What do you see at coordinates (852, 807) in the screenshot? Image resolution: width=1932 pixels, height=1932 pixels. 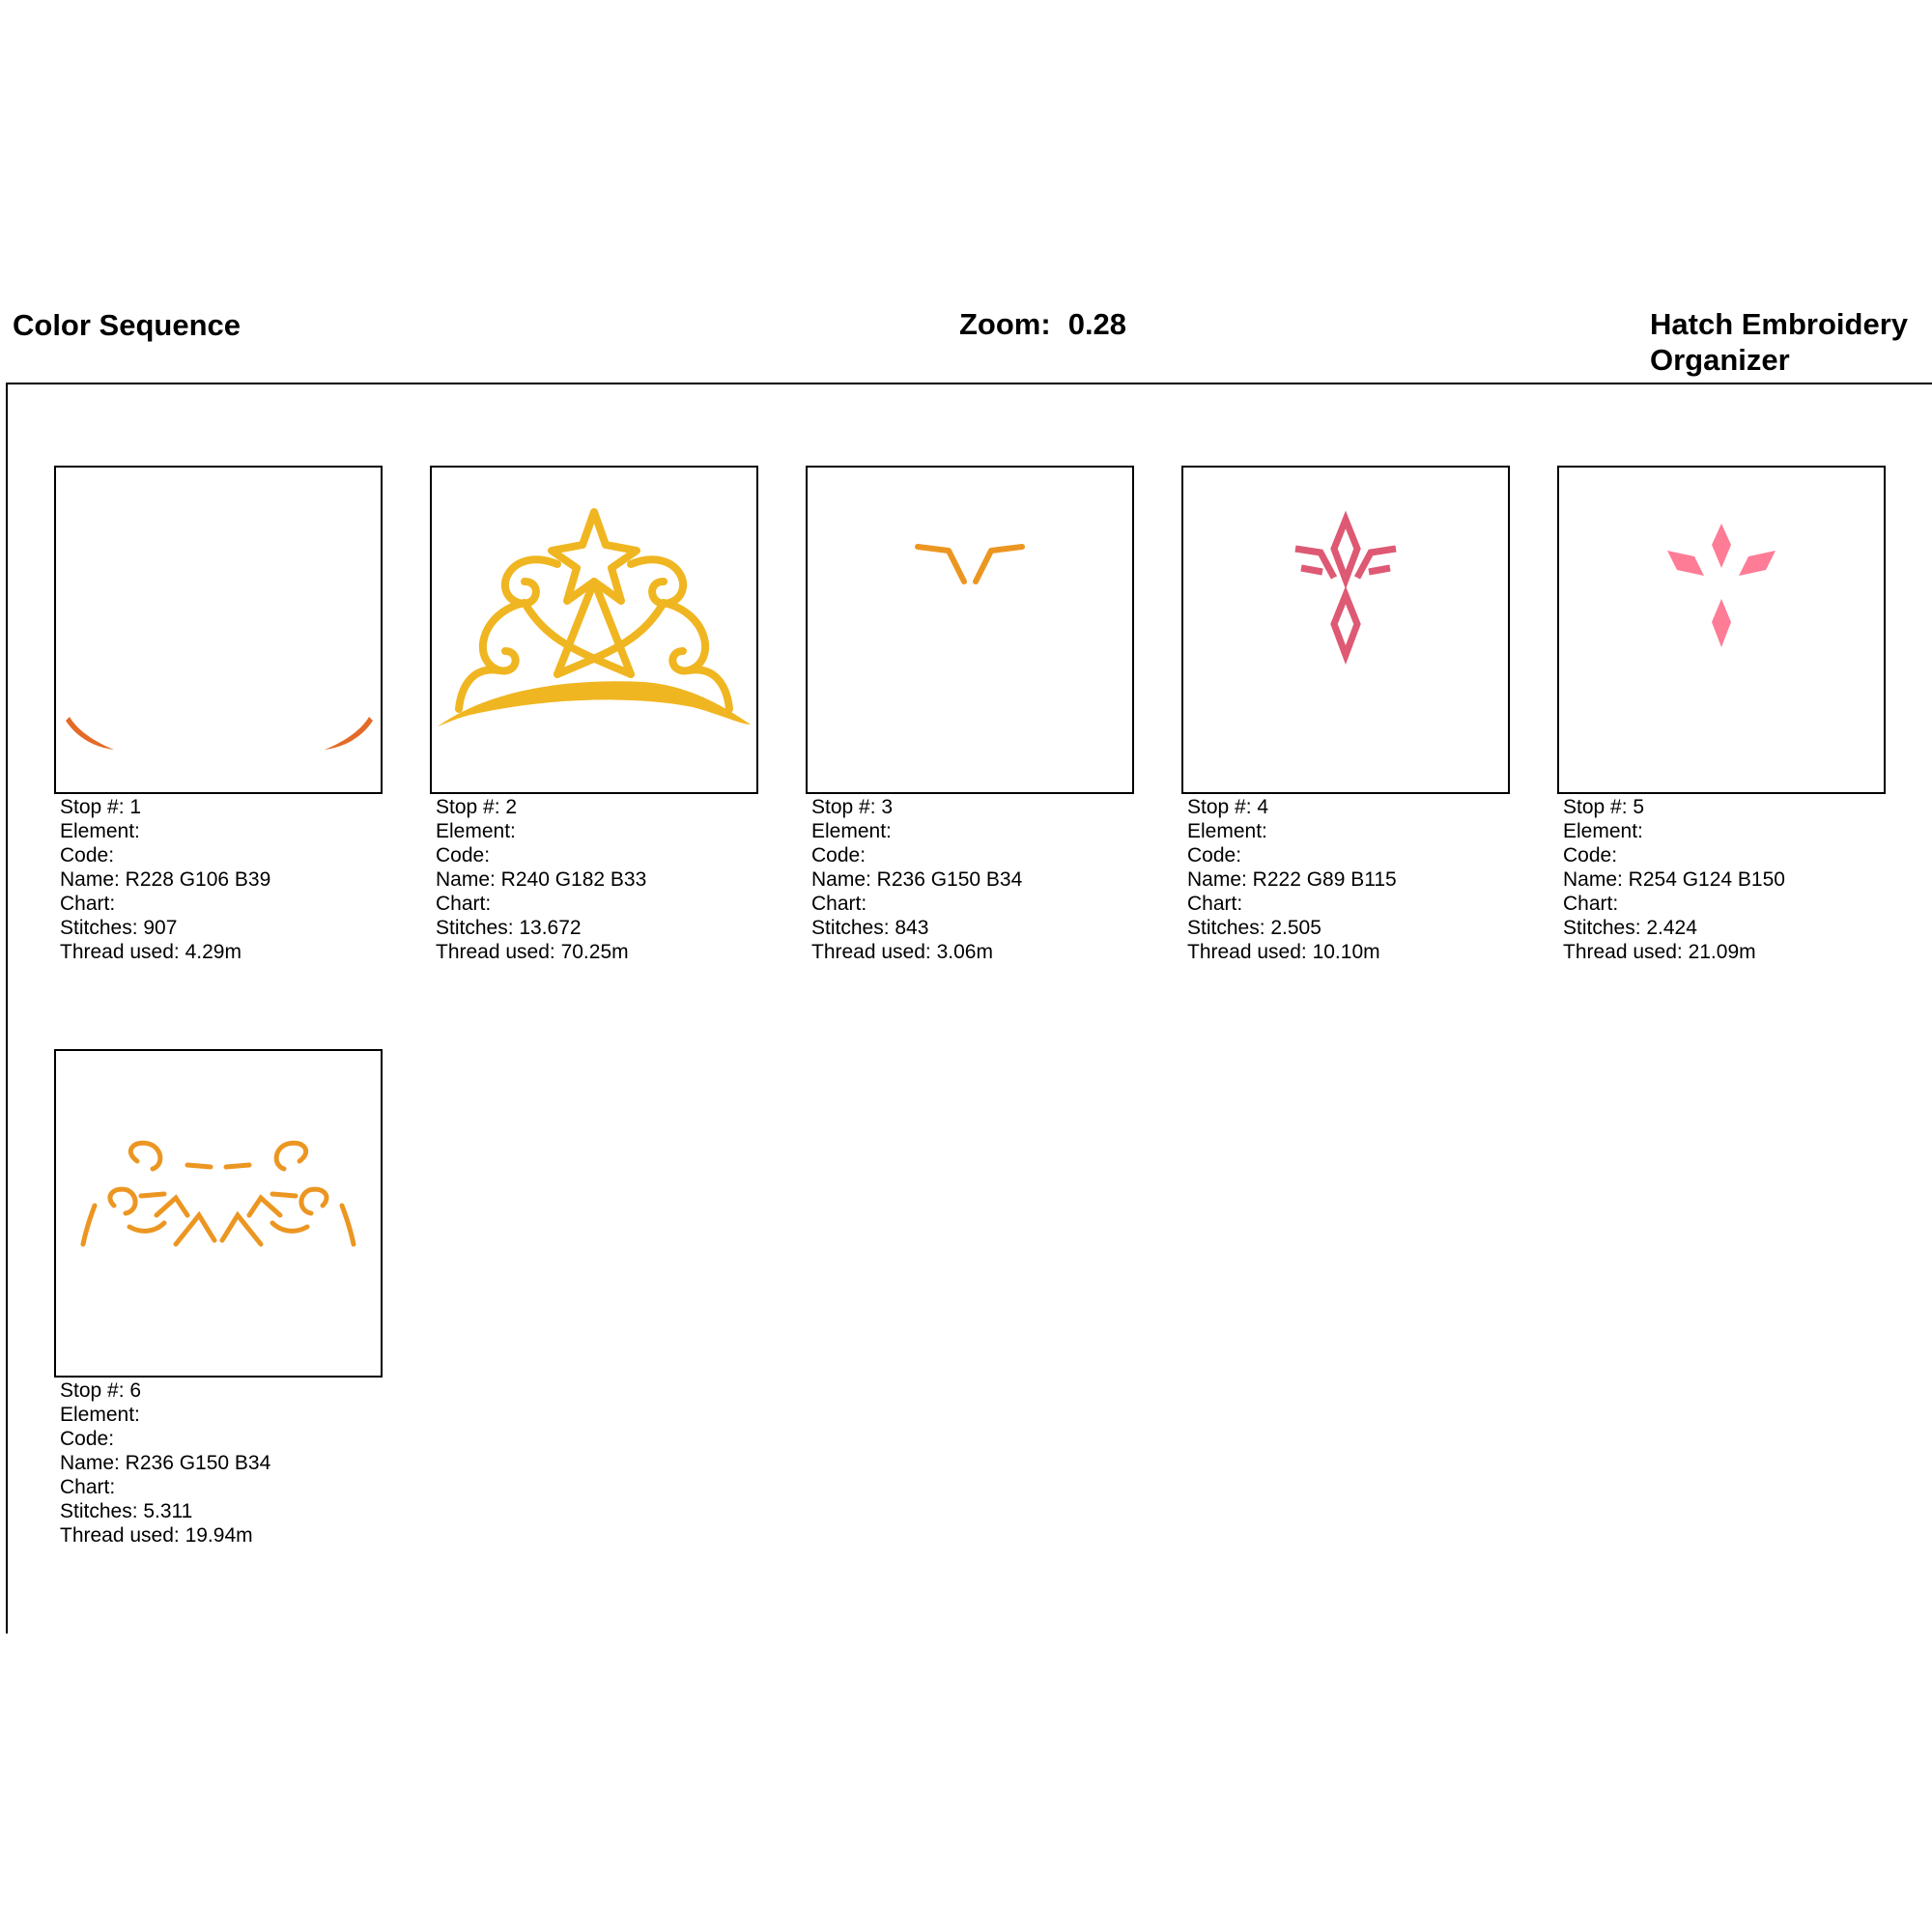 I see `stop-number: Stop #: 3` at bounding box center [852, 807].